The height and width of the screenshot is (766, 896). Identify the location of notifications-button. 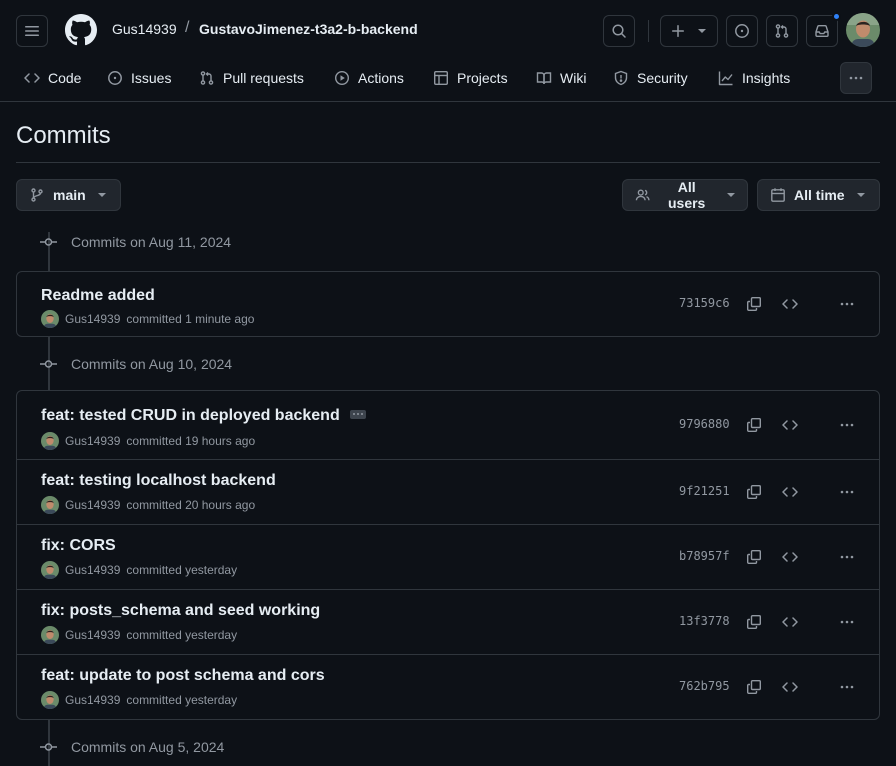
(823, 29).